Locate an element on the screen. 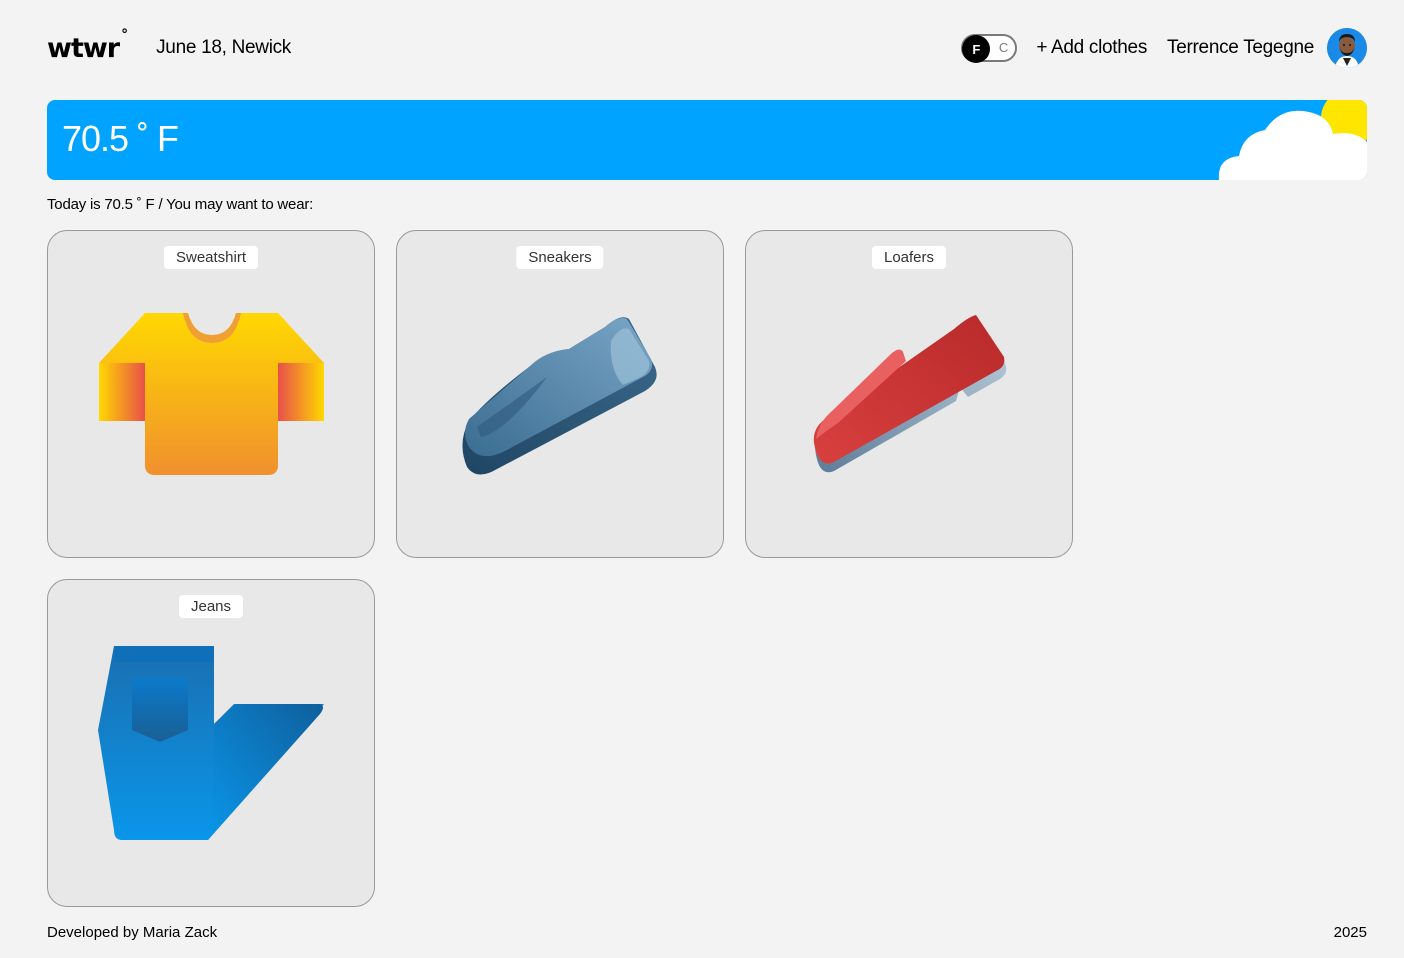 The width and height of the screenshot is (1404, 958). logo: wtwr ° is located at coordinates (87, 46).